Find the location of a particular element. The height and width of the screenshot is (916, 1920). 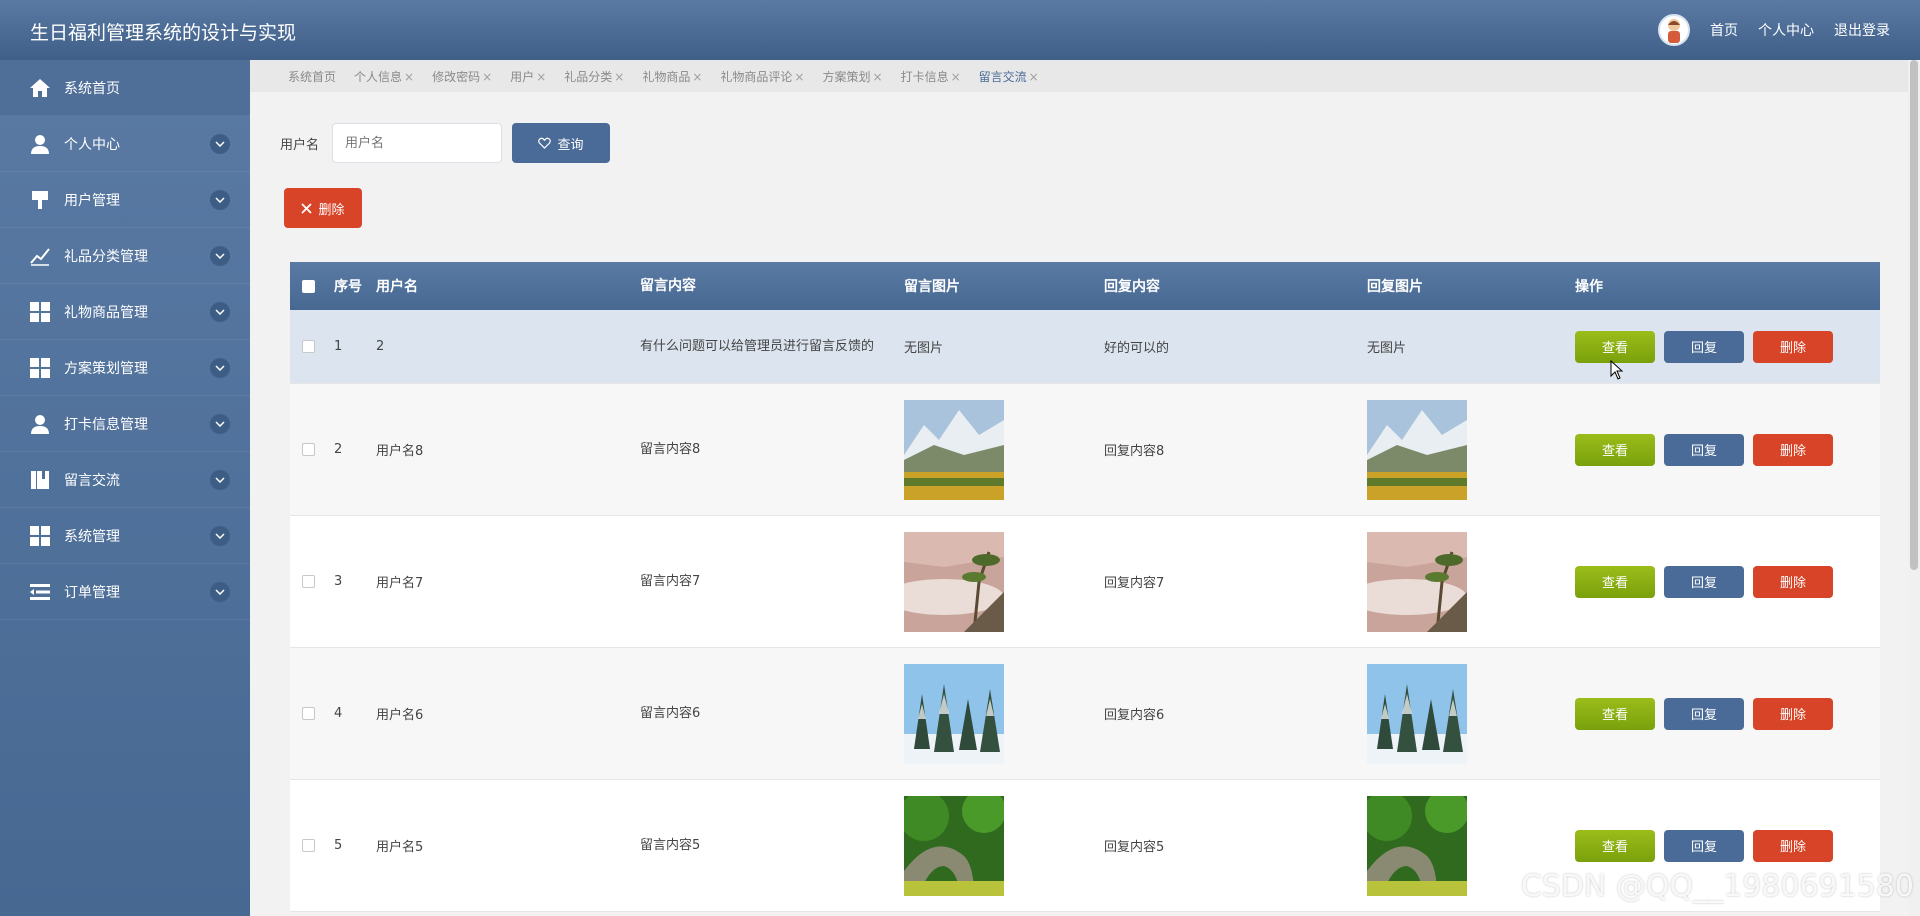

home-link: 首页 is located at coordinates (1724, 30).